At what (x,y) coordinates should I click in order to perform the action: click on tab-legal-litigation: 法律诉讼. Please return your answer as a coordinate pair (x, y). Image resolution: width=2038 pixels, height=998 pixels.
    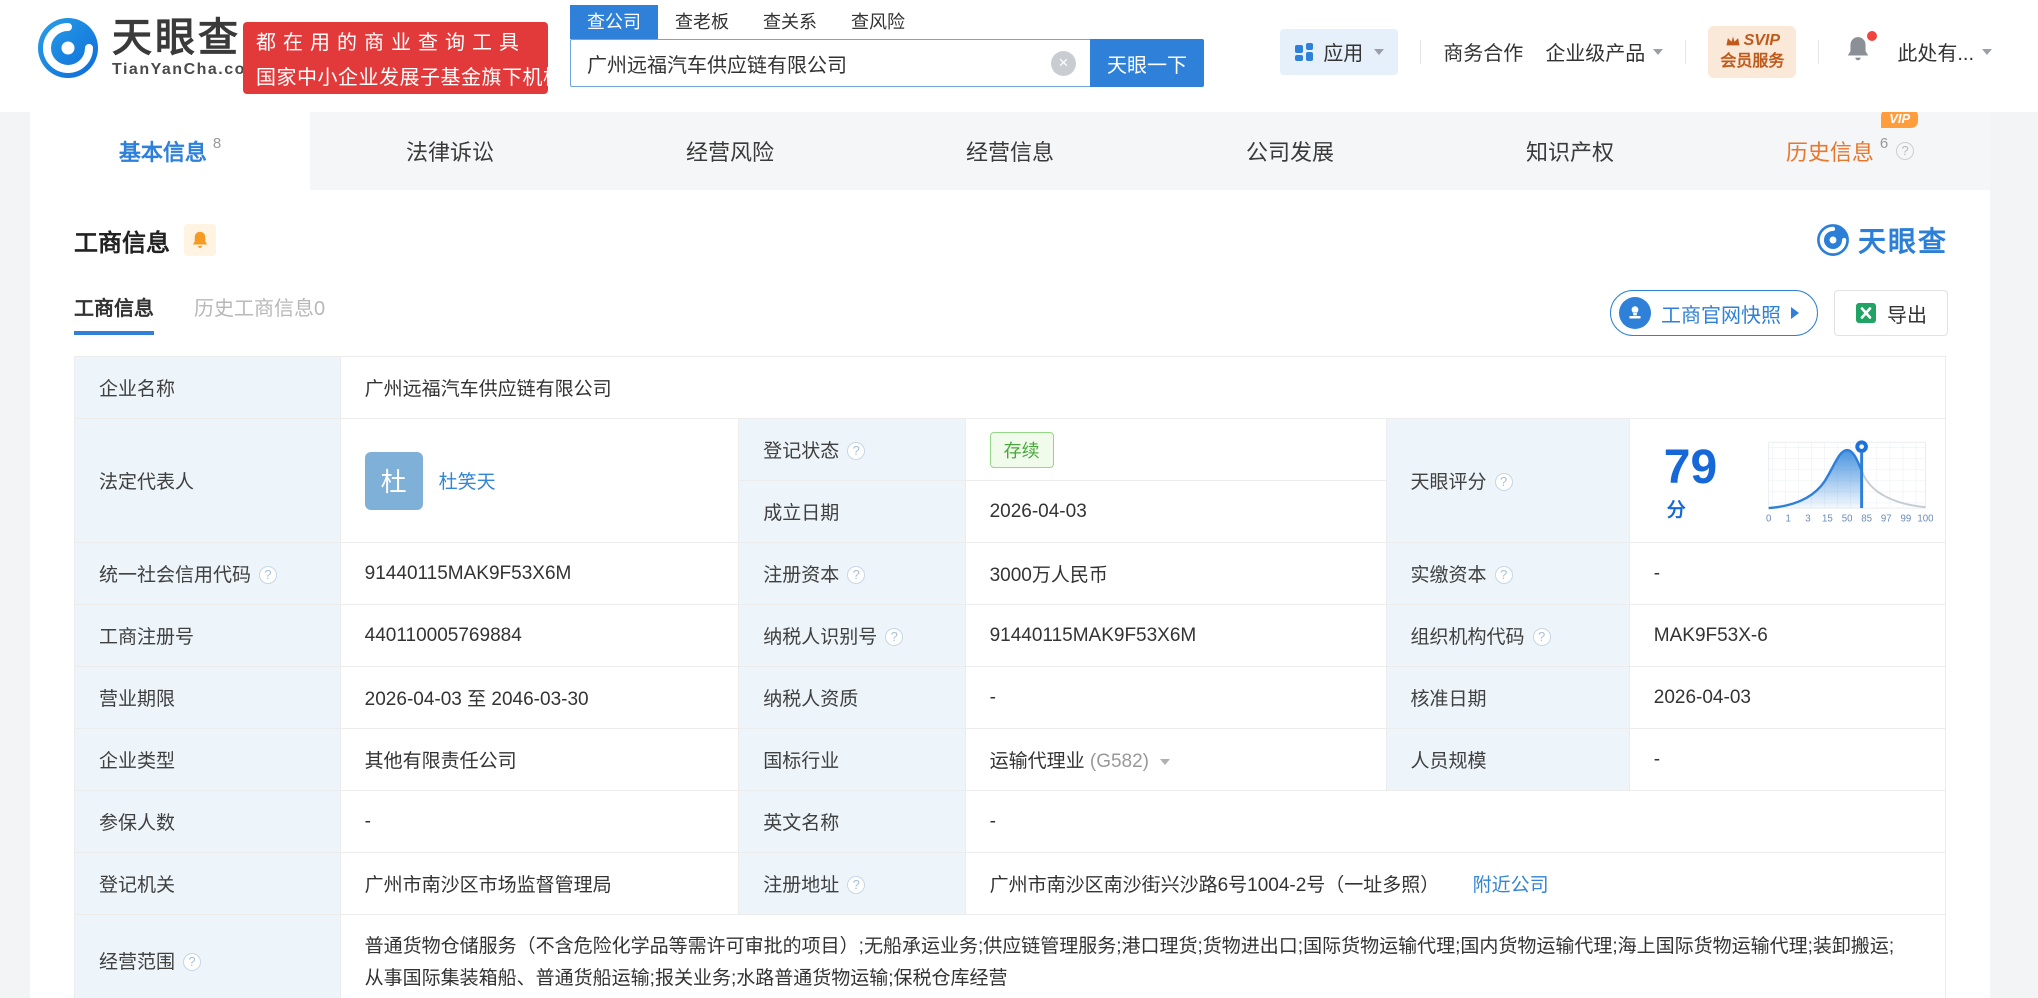
    Looking at the image, I should click on (450, 151).